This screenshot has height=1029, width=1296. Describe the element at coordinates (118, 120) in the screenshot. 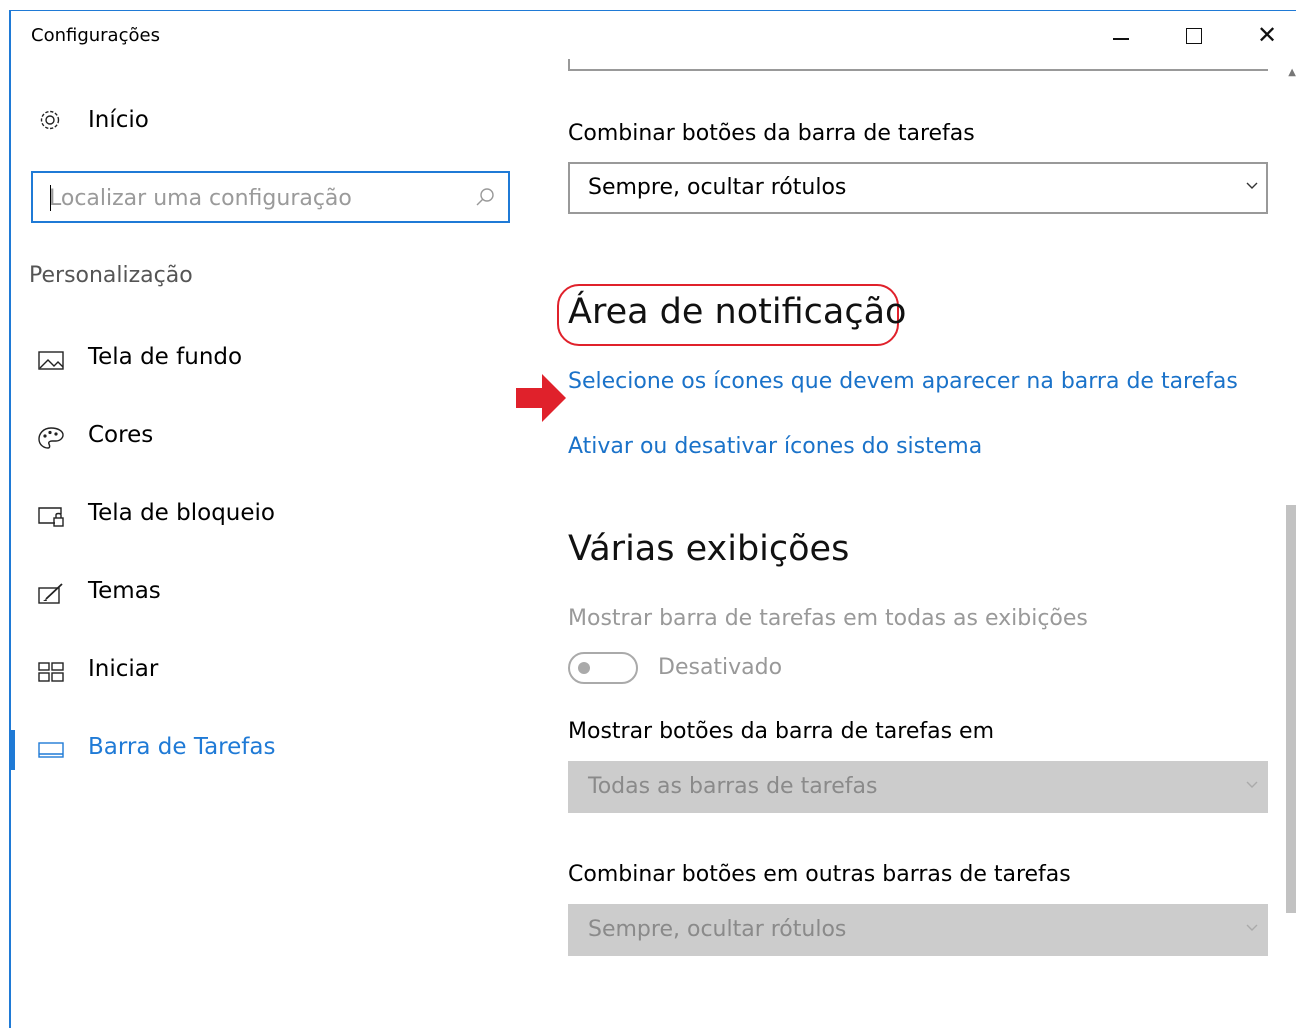

I see `home-label: Início` at that location.